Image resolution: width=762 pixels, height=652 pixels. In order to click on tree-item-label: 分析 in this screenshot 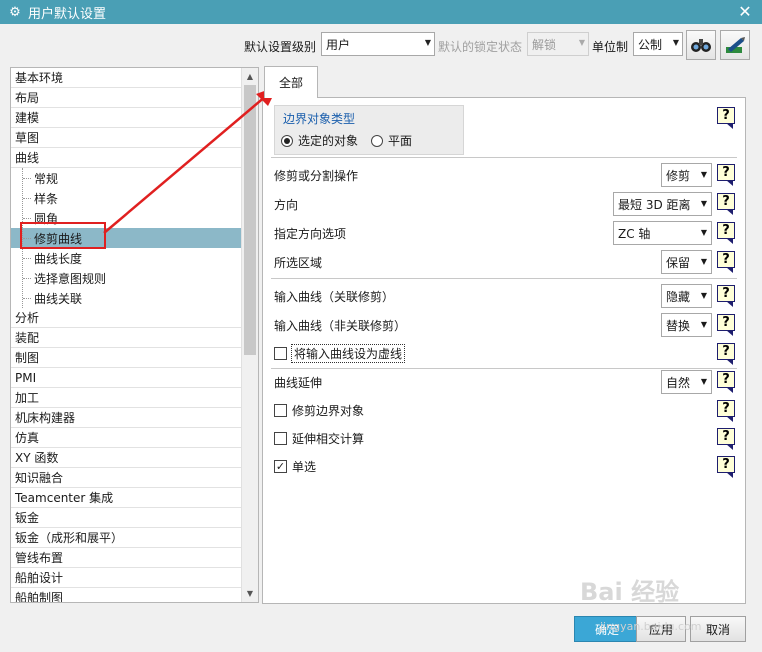, I will do `click(27, 318)`.